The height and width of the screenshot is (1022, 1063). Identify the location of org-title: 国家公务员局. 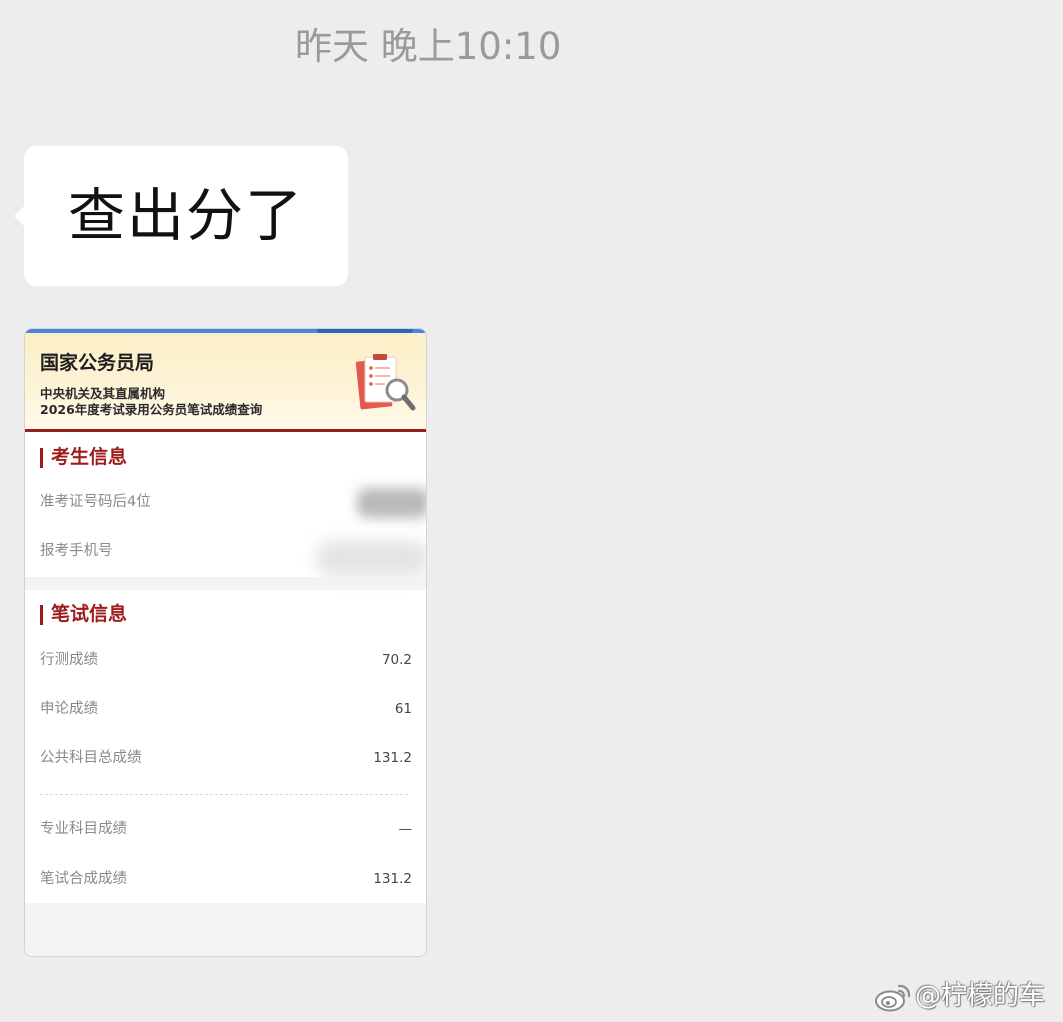
(97, 363).